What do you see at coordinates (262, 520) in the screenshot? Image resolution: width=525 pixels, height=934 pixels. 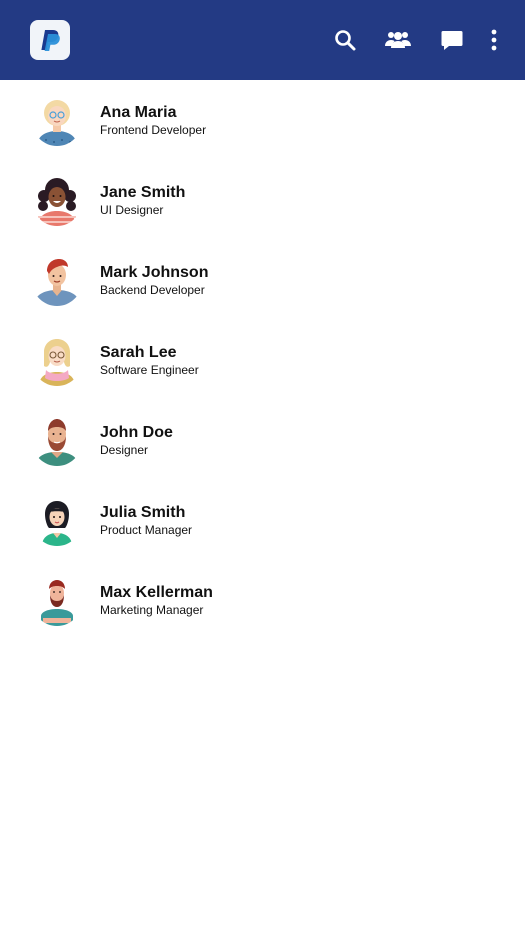 I see `list-item: Julia Smith Product Manager` at bounding box center [262, 520].